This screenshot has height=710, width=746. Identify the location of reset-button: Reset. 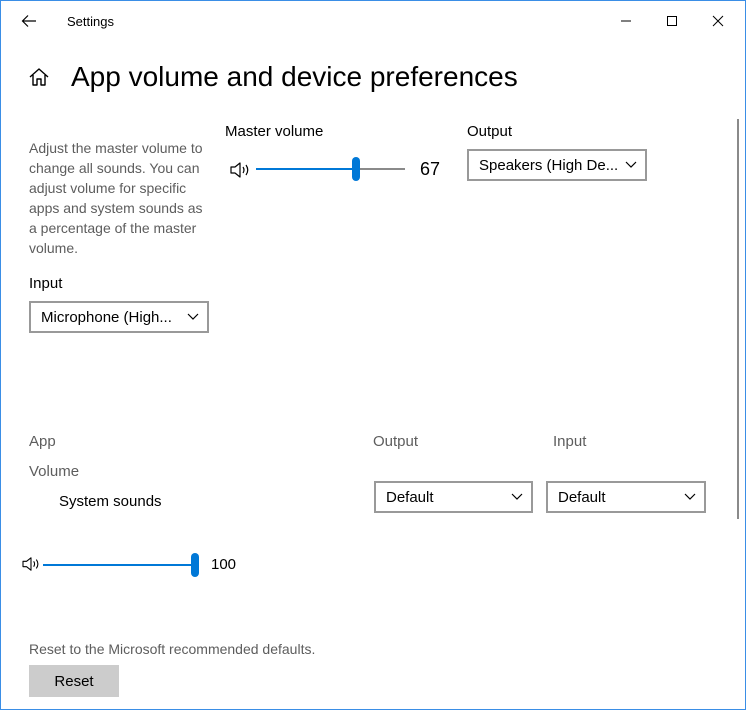
(74, 681).